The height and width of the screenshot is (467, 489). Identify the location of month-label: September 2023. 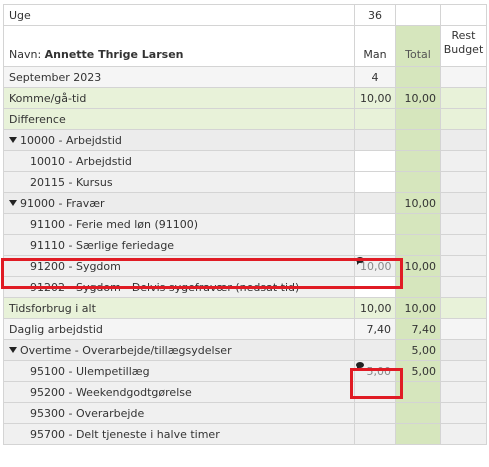
(179, 77).